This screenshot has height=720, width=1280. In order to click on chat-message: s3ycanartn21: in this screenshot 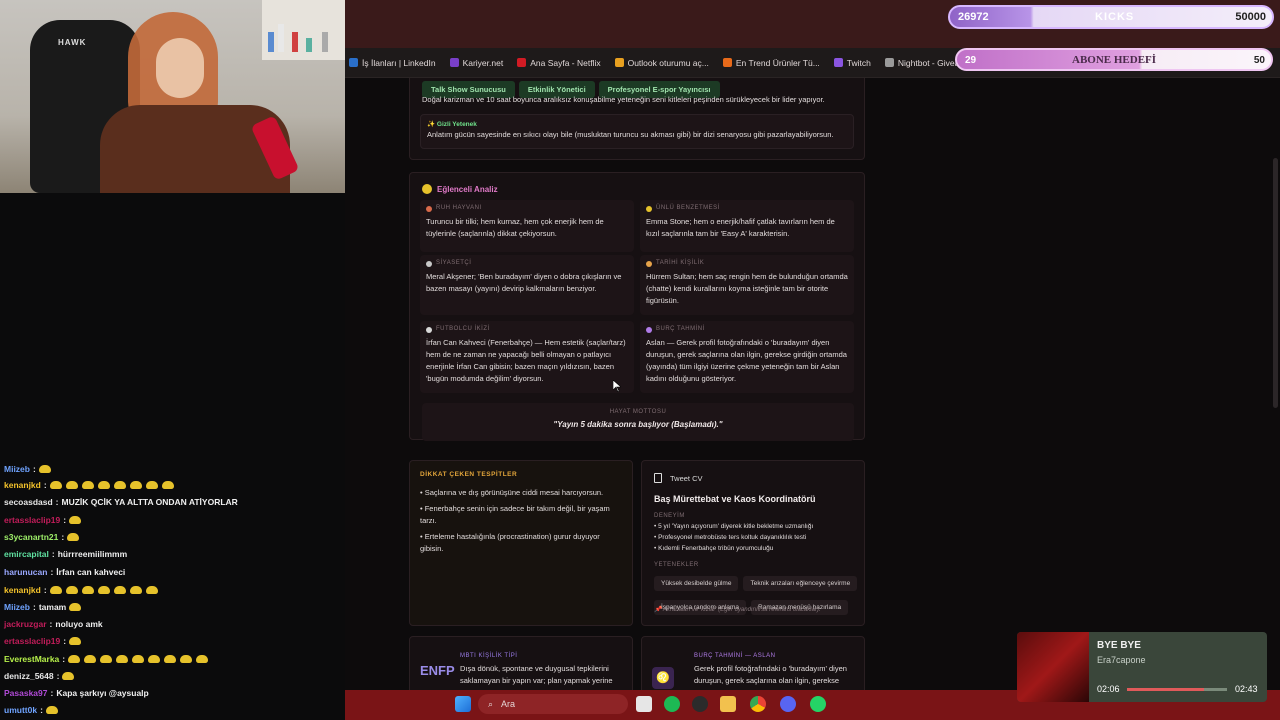, I will do `click(42, 537)`.